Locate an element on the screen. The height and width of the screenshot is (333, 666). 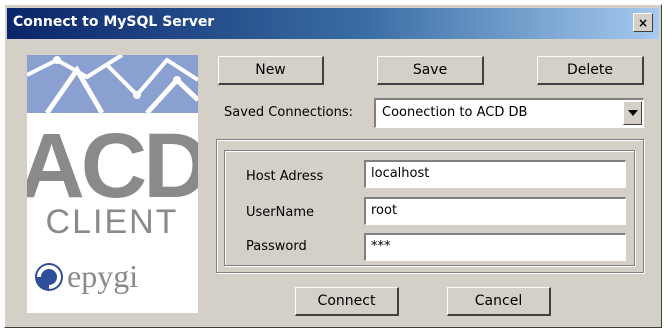
cancel-button: Cancel is located at coordinates (499, 301).